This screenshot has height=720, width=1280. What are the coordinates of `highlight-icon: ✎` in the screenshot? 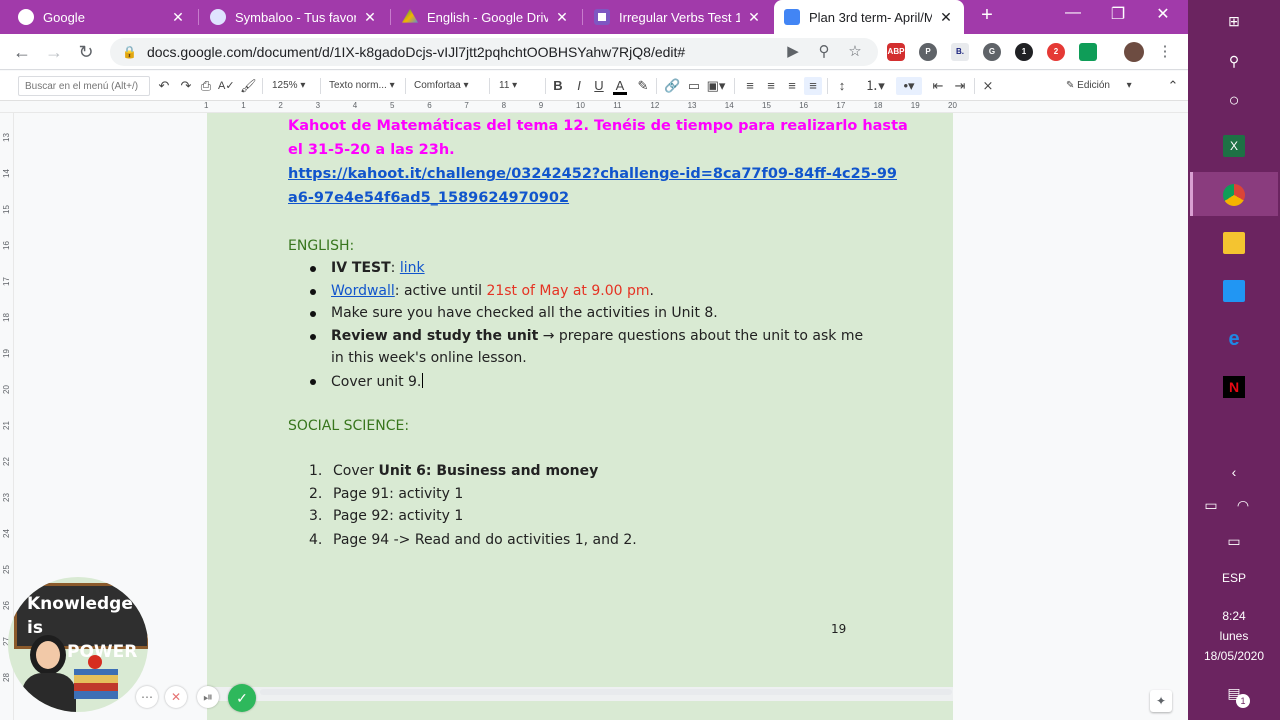 It's located at (643, 86).